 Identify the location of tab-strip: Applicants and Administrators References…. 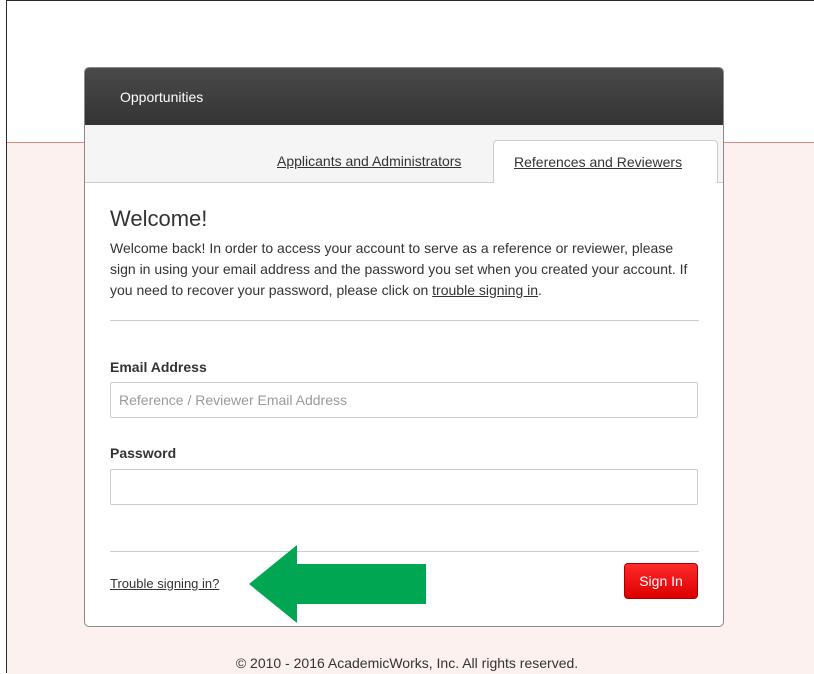
(404, 154).